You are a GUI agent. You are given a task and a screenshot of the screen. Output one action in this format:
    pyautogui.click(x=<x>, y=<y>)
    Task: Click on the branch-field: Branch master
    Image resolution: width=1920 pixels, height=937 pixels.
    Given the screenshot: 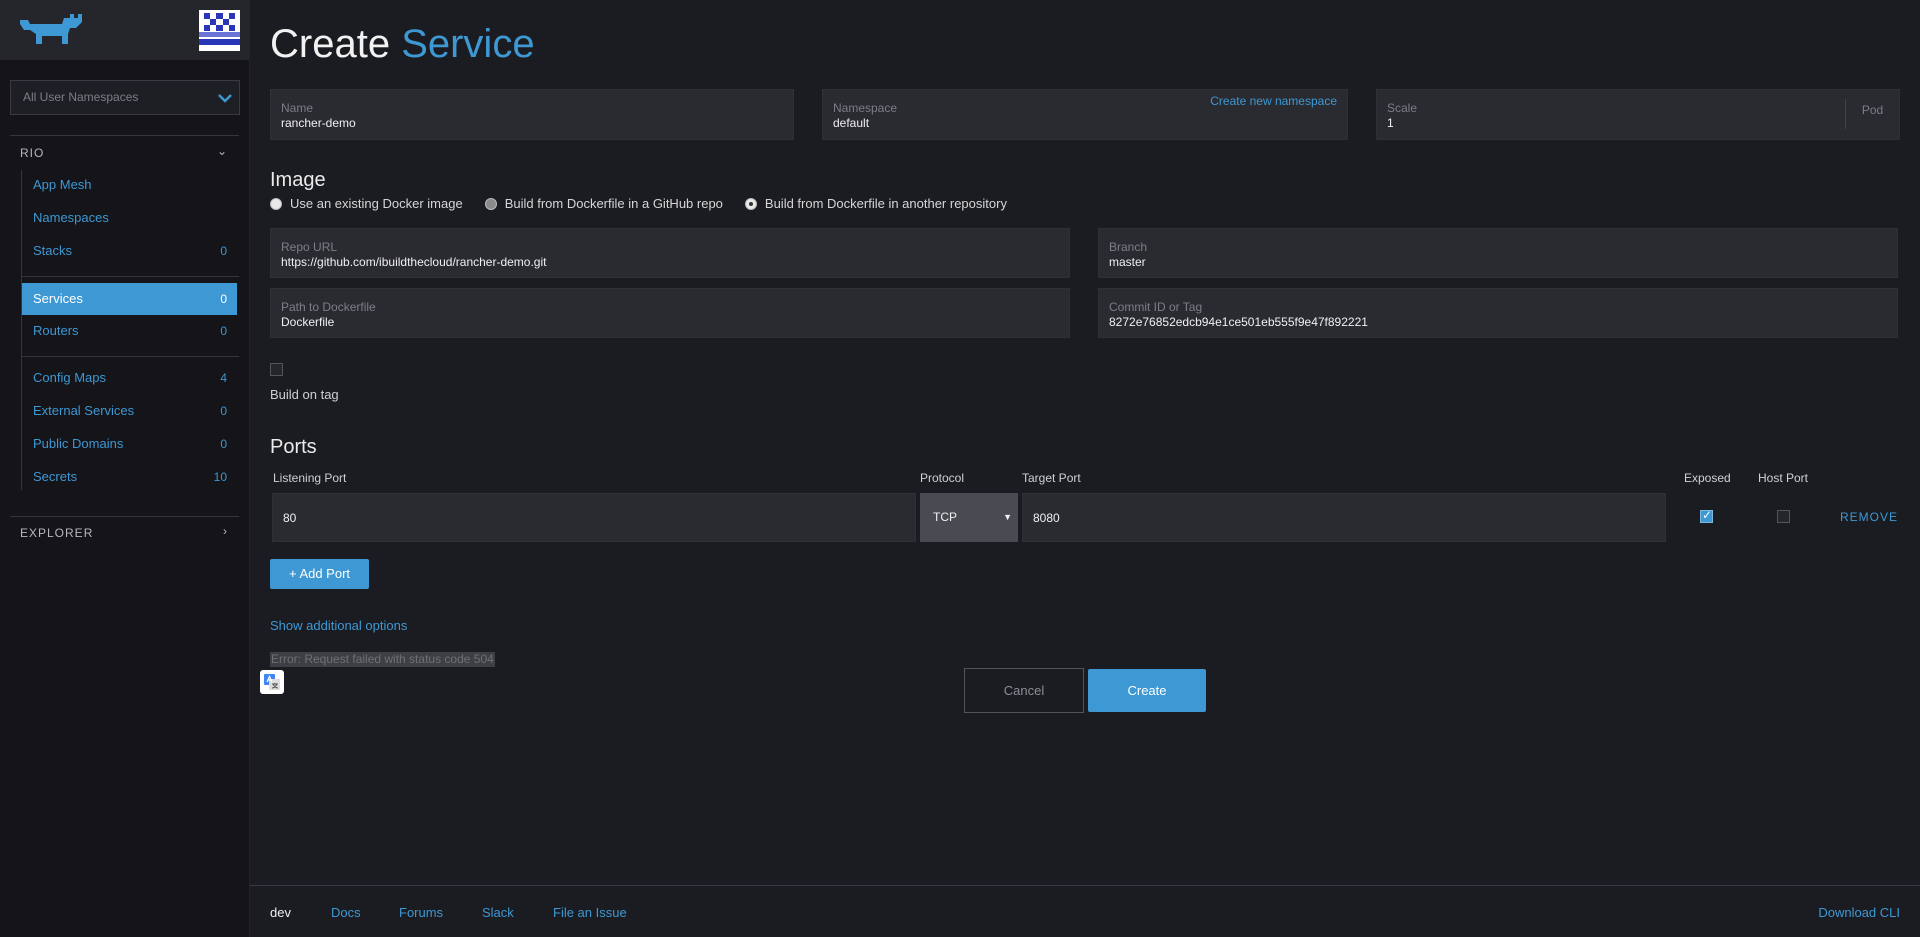 What is the action you would take?
    pyautogui.click(x=1498, y=253)
    